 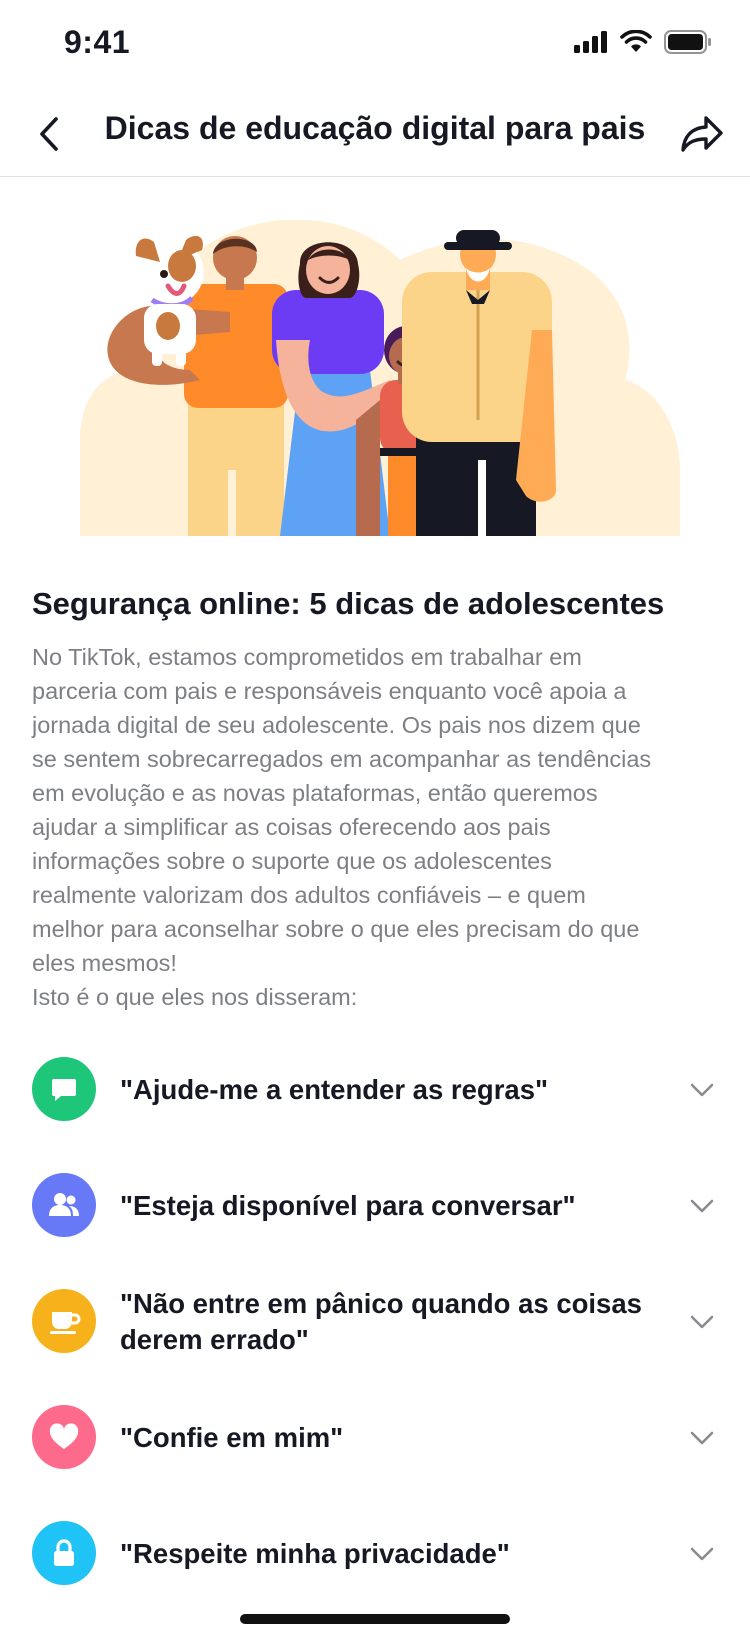 I want to click on body-line: eles mesmos!, so click(x=104, y=963).